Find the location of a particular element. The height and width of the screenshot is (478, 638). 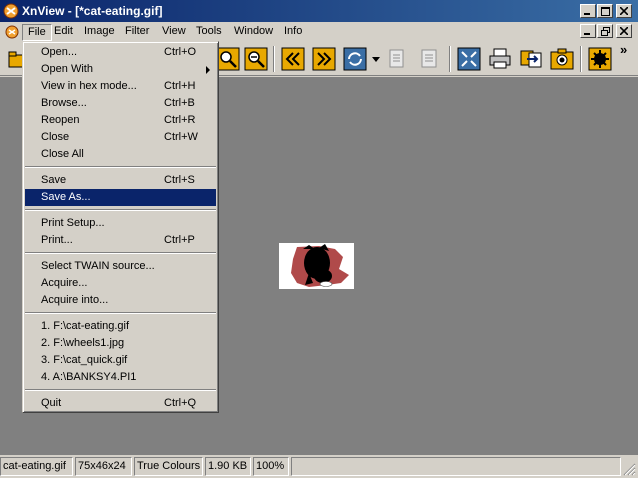

menu-item-label: 2. F:\wheels1.jpg is located at coordinates (83, 343).